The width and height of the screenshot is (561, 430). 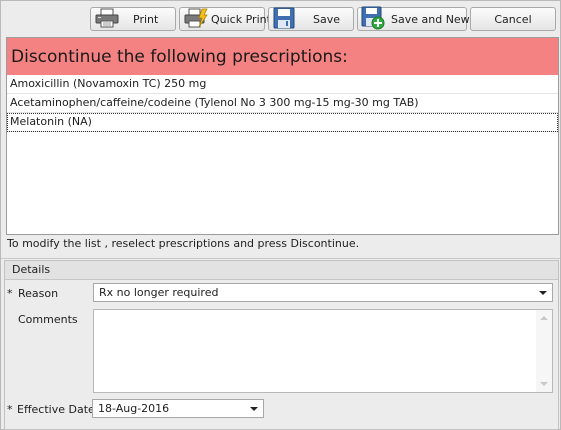 I want to click on reason-required-marker: *, so click(x=10, y=293).